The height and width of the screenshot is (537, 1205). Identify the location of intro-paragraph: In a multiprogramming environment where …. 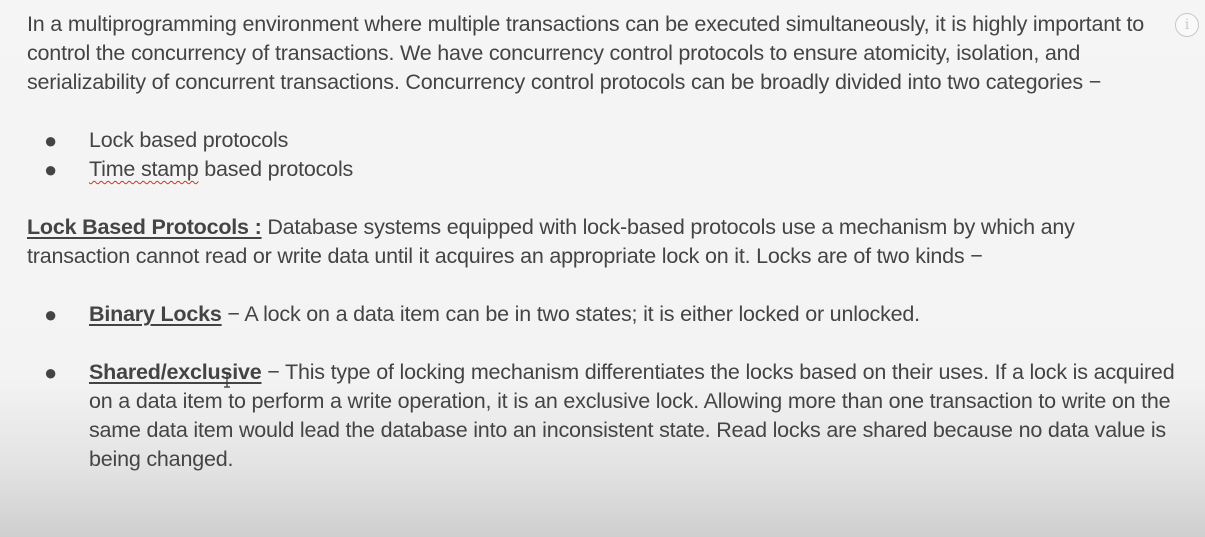
(586, 53).